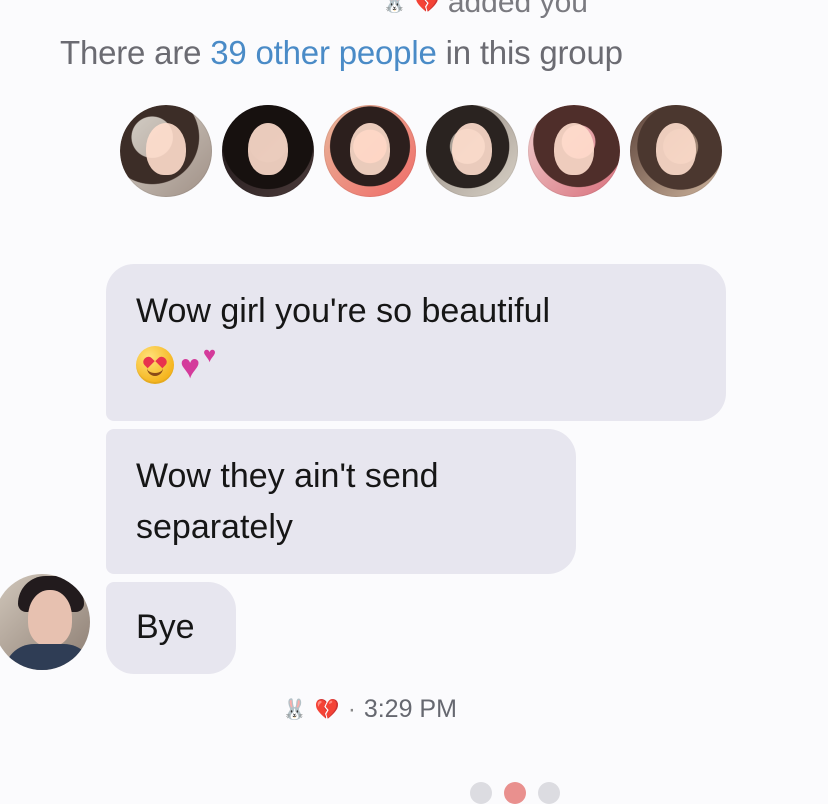 The height and width of the screenshot is (804, 828). Describe the element at coordinates (323, 52) in the screenshot. I see `group-people-link: 39 other people` at that location.